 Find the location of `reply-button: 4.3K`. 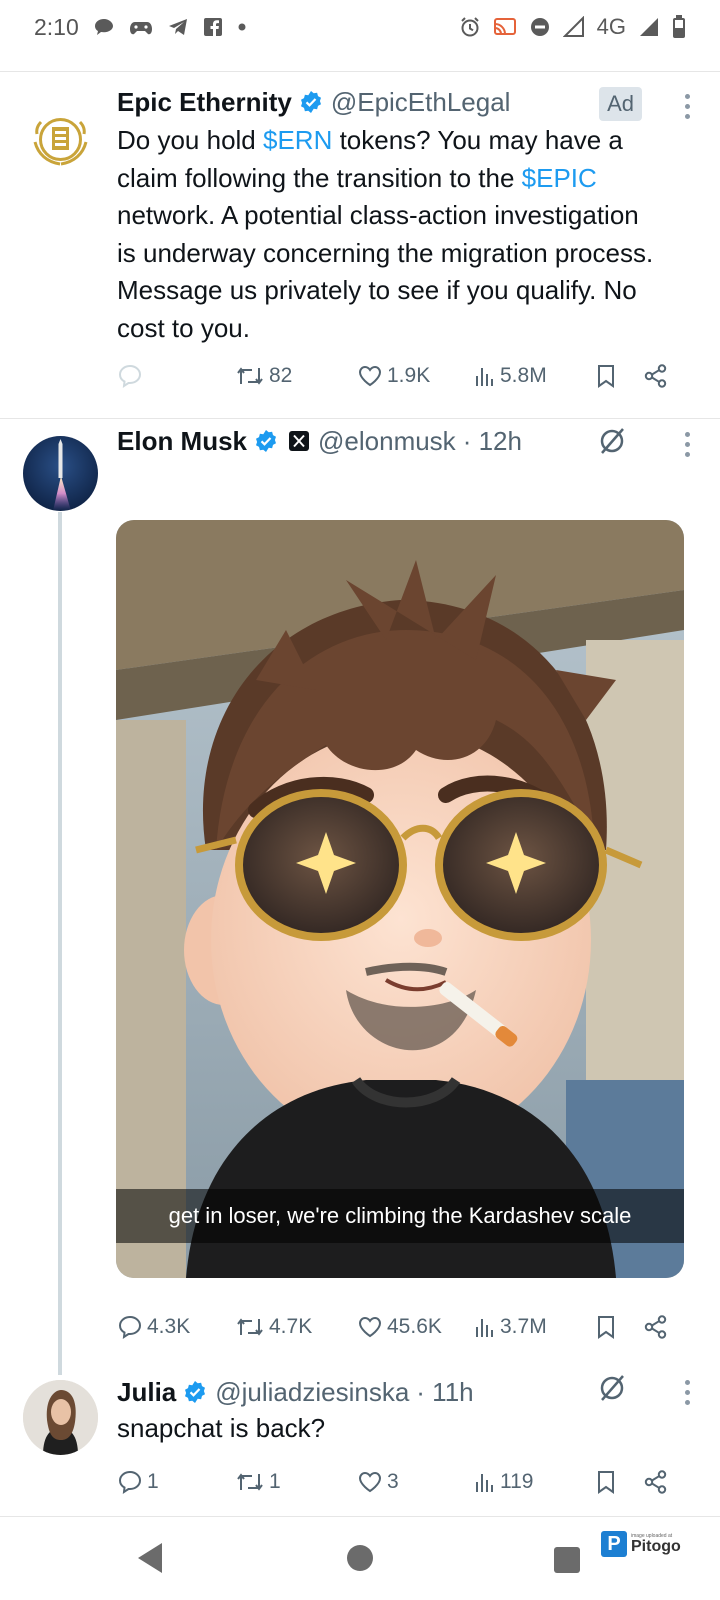

reply-button: 4.3K is located at coordinates (153, 1327).